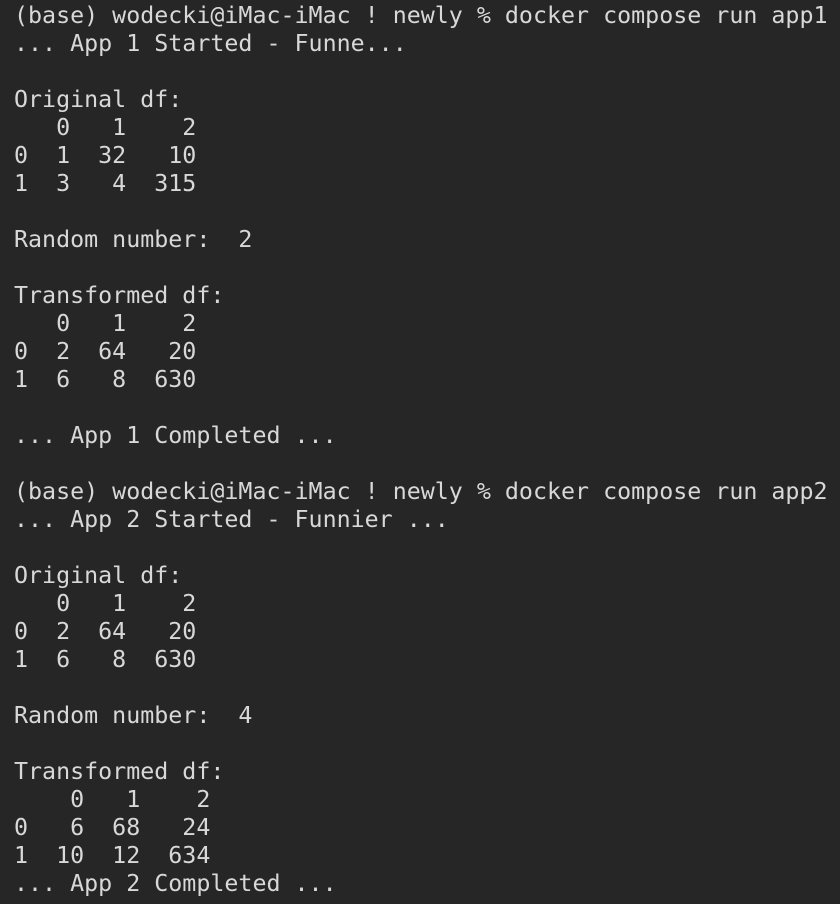 This screenshot has height=904, width=840. I want to click on table-row-line: 1 10 12 634, so click(112, 855).